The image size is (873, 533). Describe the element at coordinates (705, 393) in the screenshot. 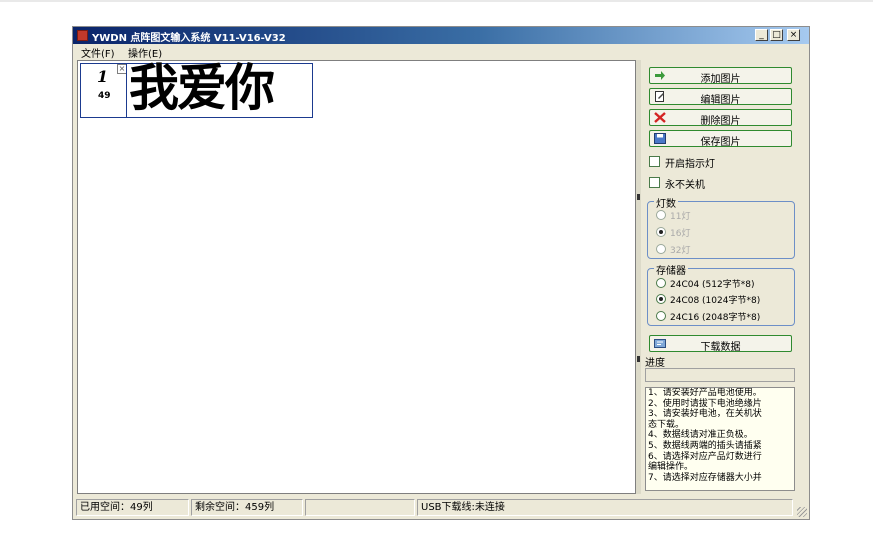

I see `instruction-line: 1、请安装好产品电池使用。` at that location.